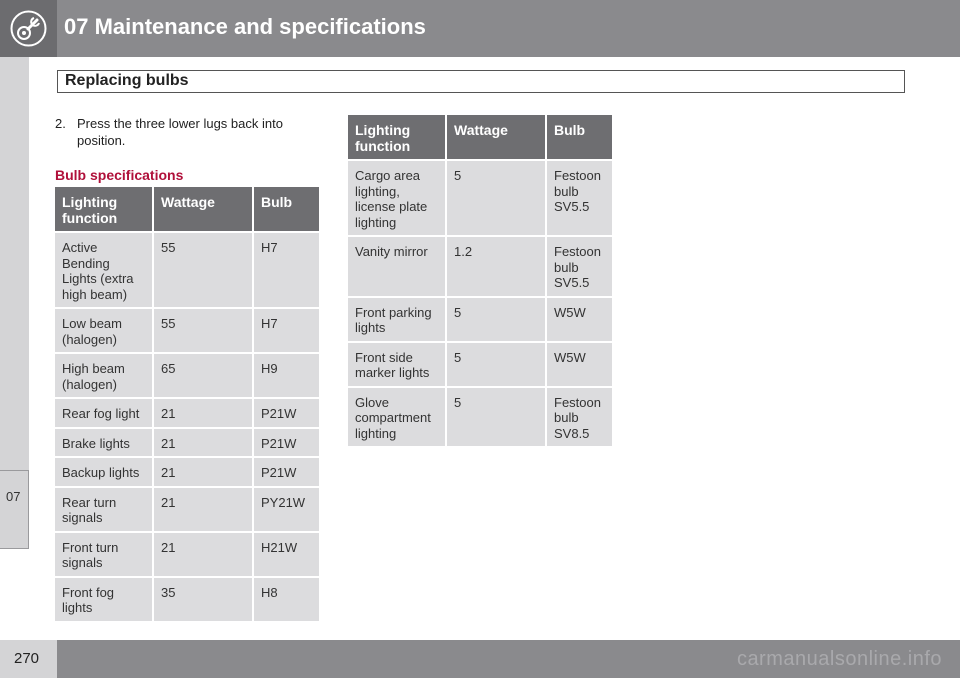 This screenshot has width=960, height=678. What do you see at coordinates (60, 123) in the screenshot?
I see `step-number: 2.` at bounding box center [60, 123].